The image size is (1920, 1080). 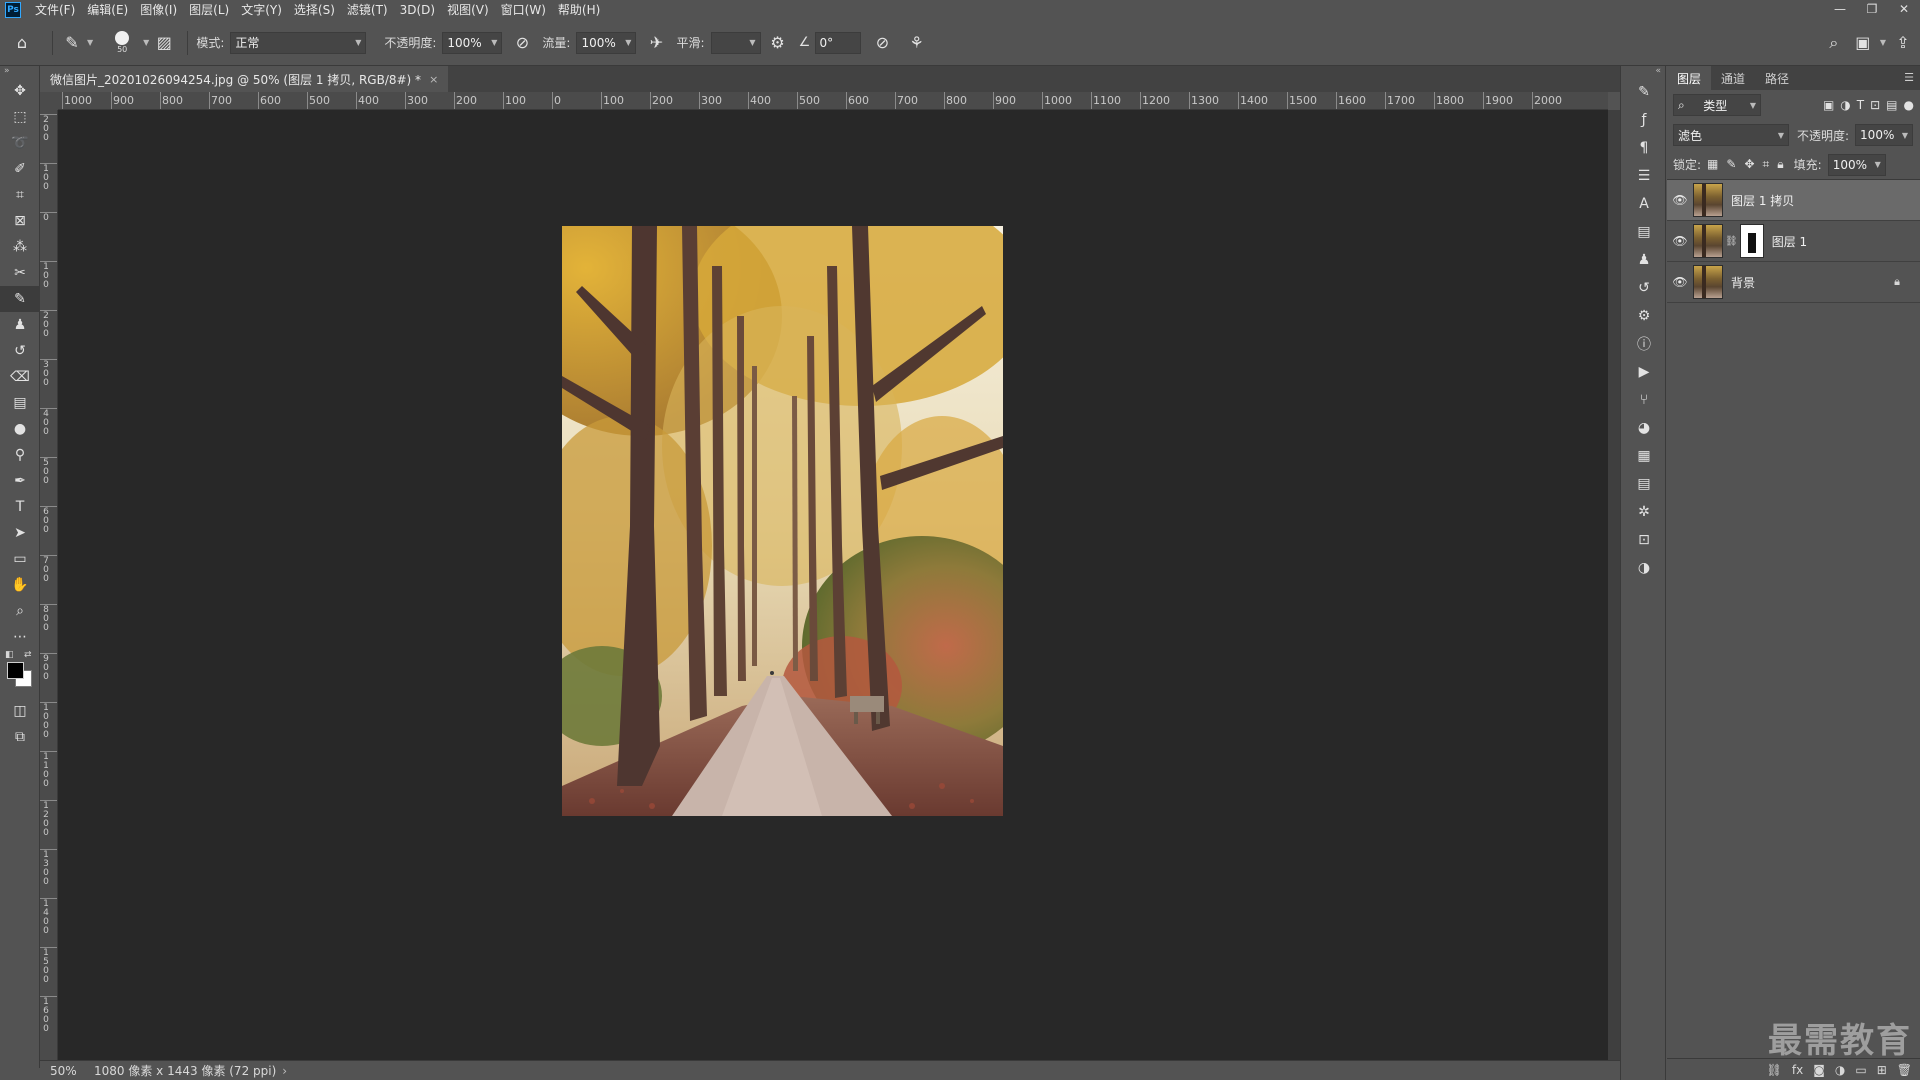 I want to click on character-icon: A, so click(x=1644, y=204).